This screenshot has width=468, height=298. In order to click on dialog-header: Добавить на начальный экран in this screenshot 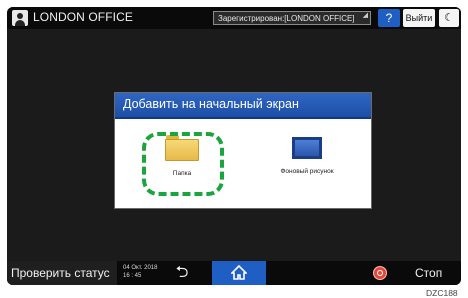, I will do `click(243, 106)`.